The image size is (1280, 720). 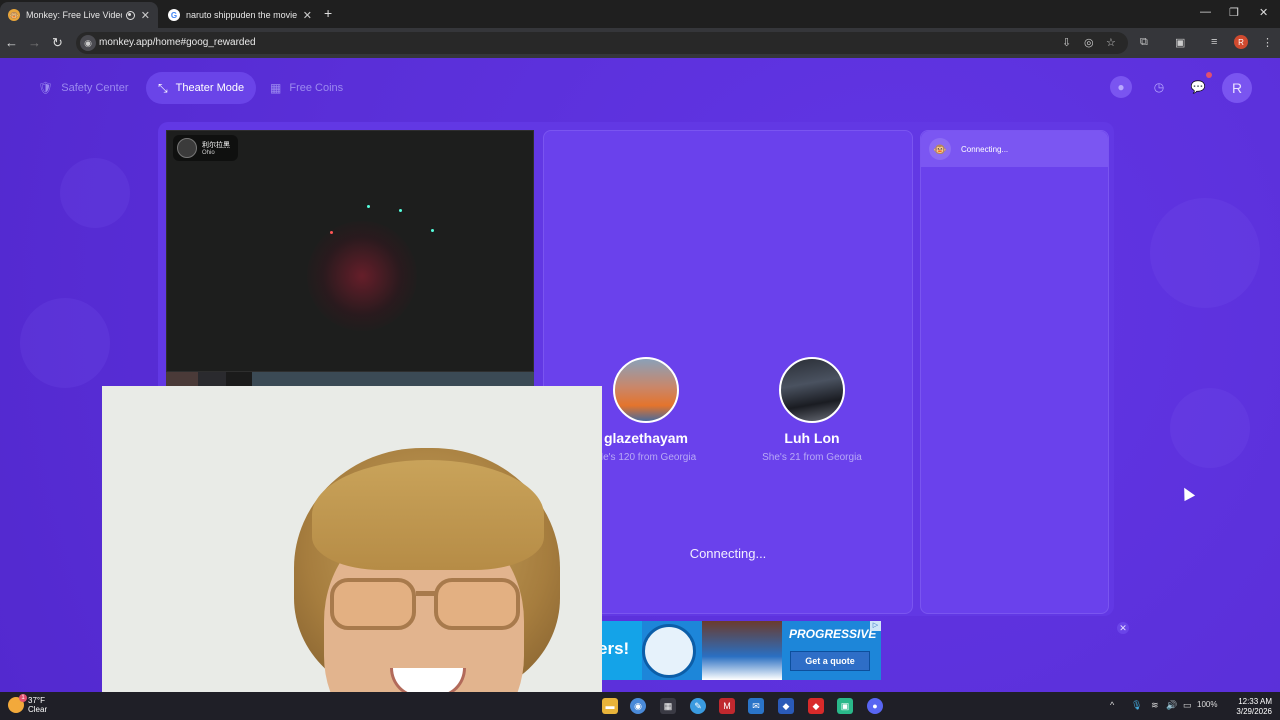 I want to click on app-diamond-icon: ◆, so click(x=816, y=706).